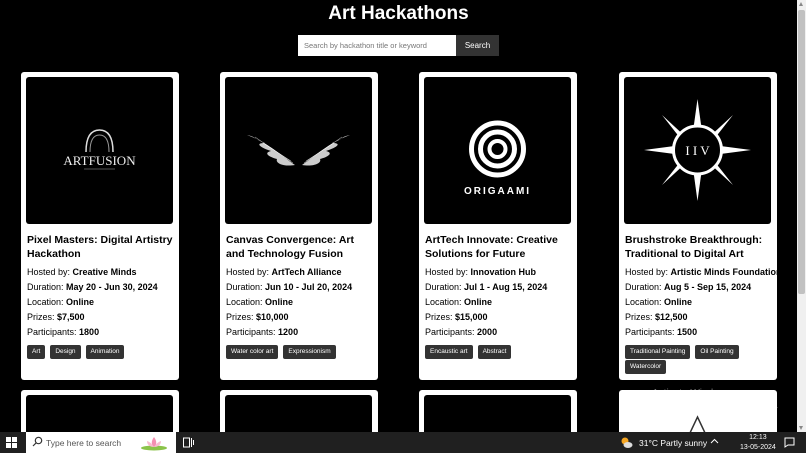 The image size is (806, 453). What do you see at coordinates (56, 317) in the screenshot?
I see `card-prizes: Prizes: $7,500` at bounding box center [56, 317].